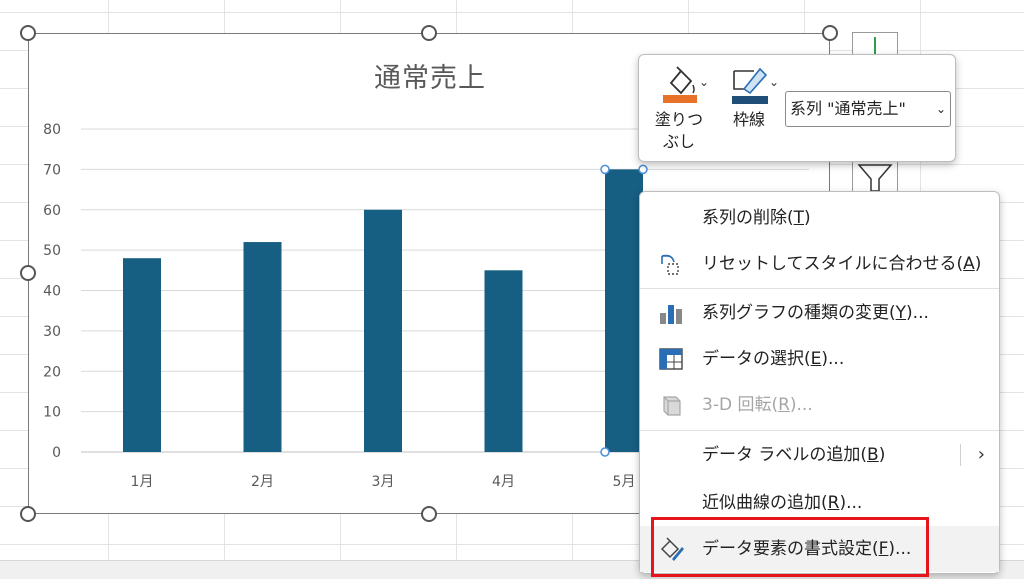 Image resolution: width=1024 pixels, height=579 pixels. I want to click on menu-accel-key: F, so click(883, 549).